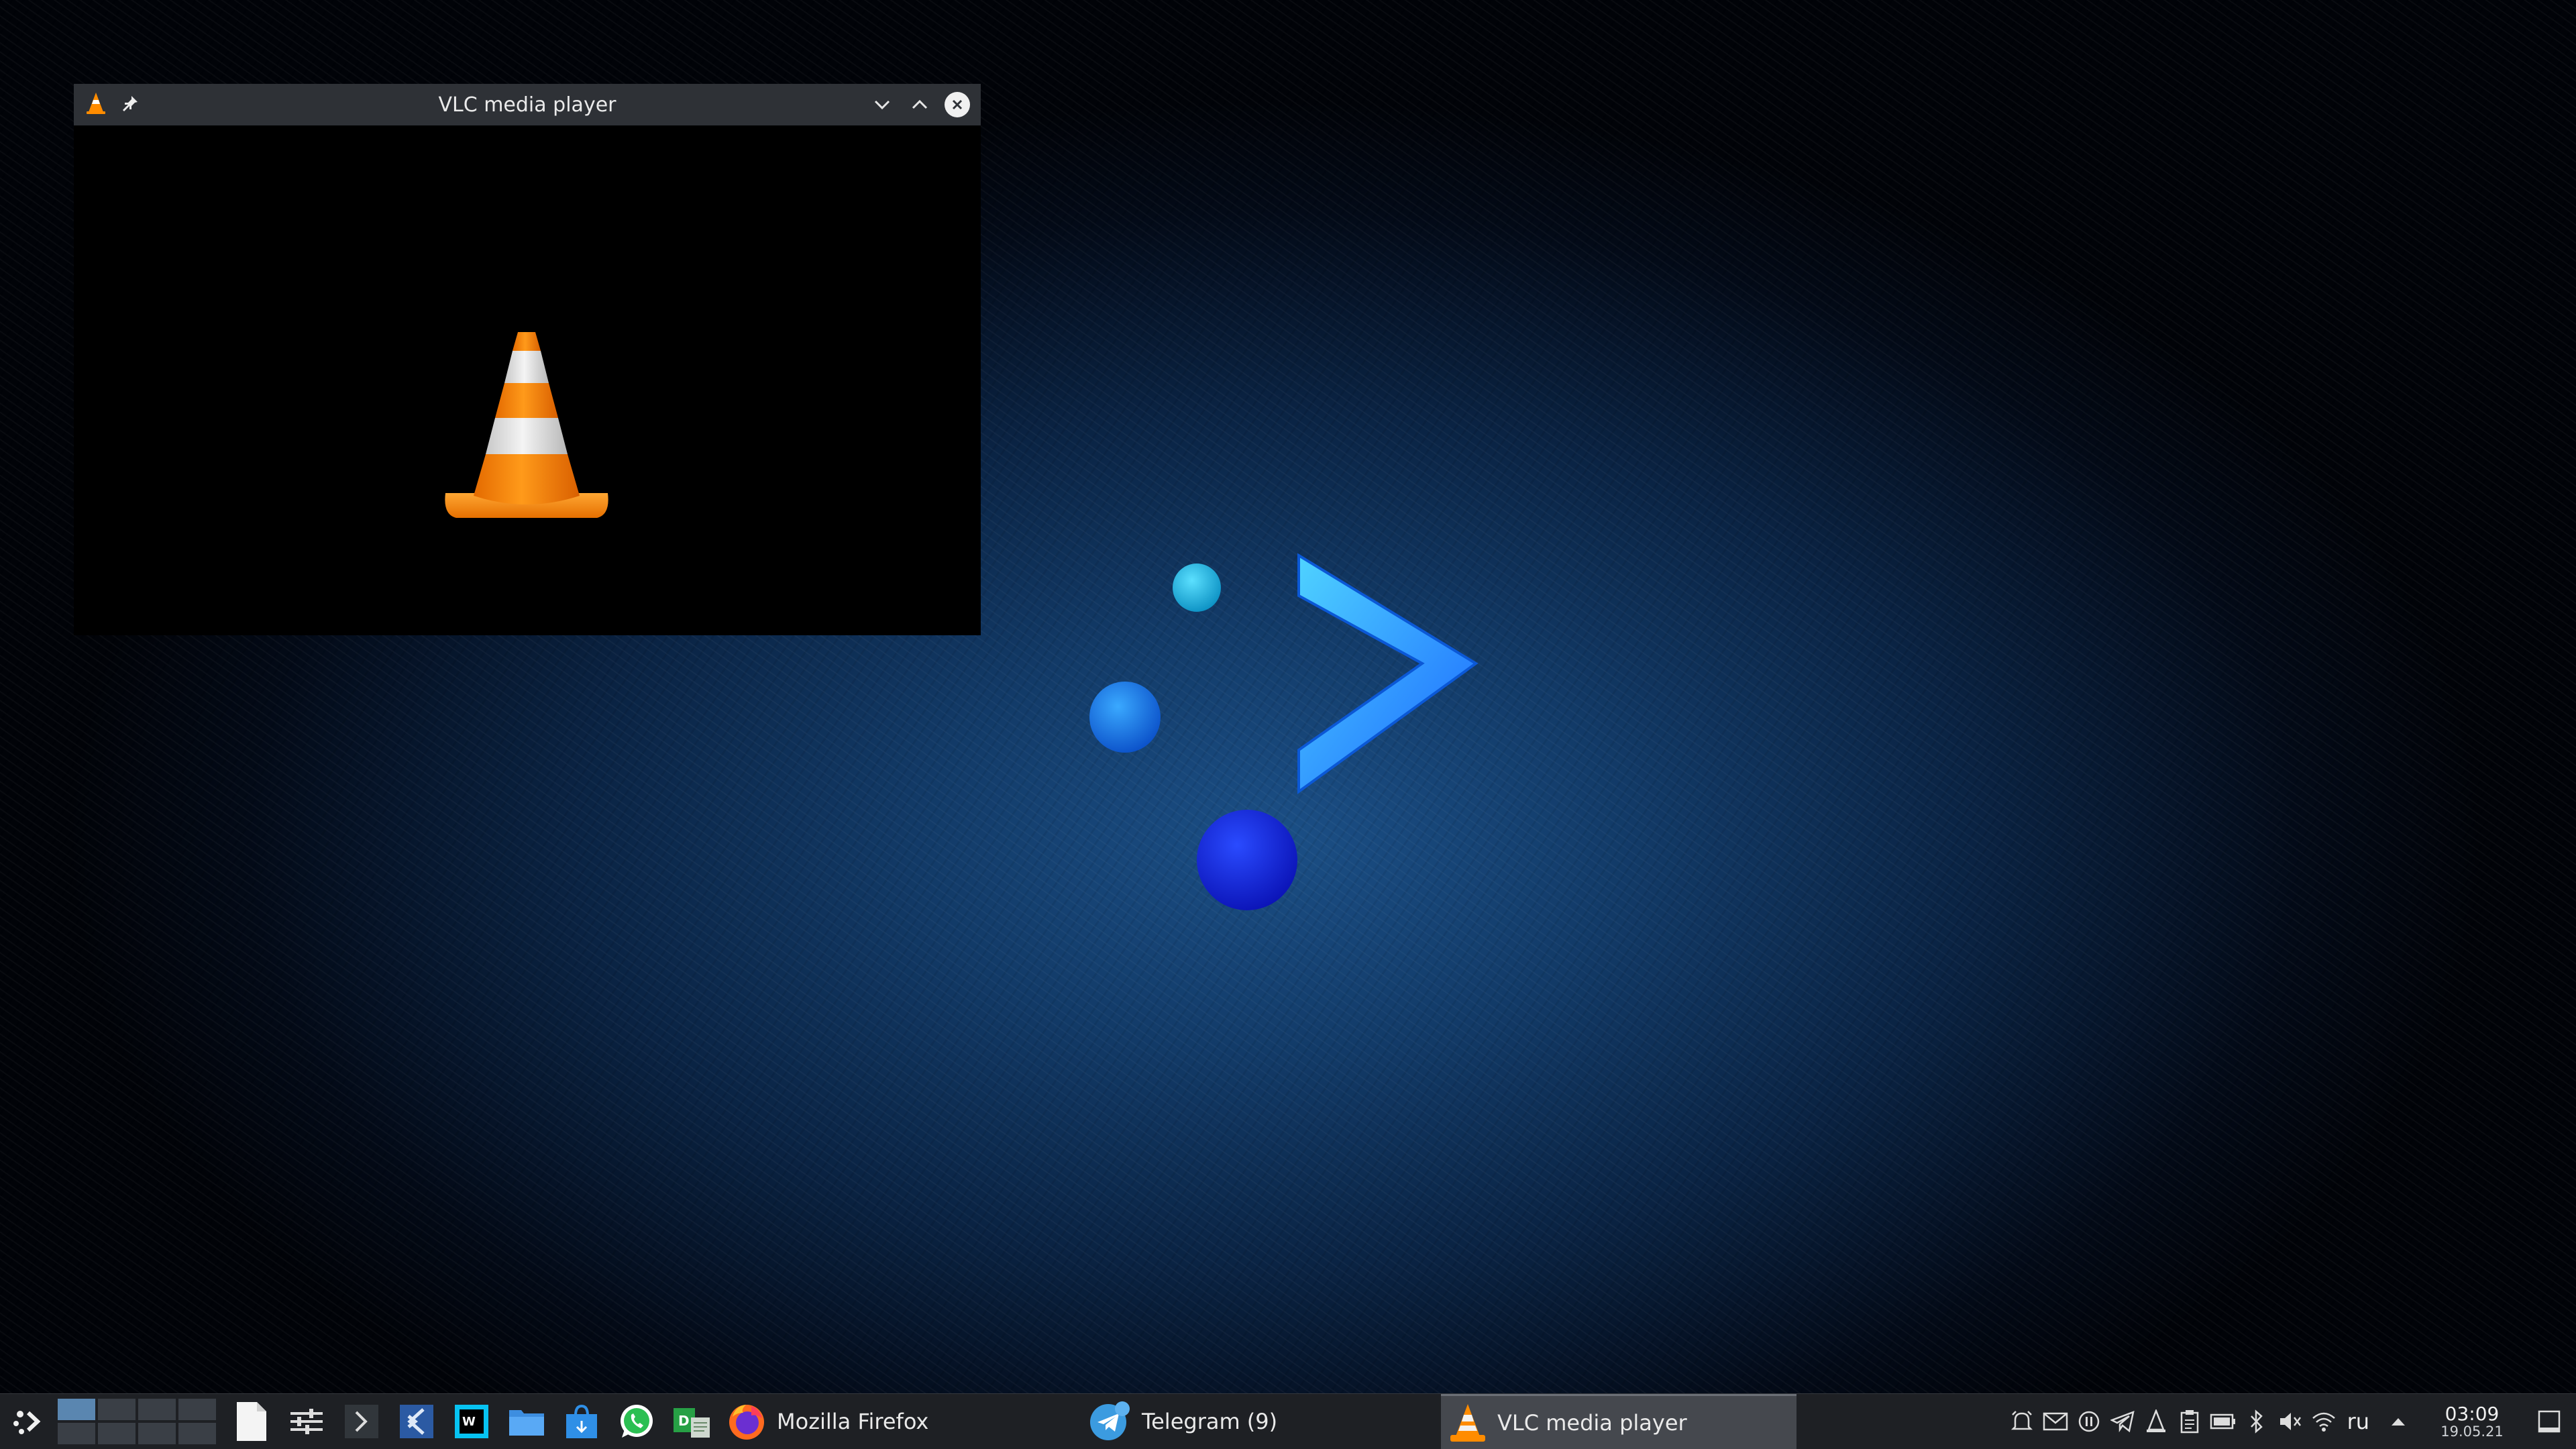 The width and height of the screenshot is (2576, 1449). I want to click on launcher-whatsapp, so click(636, 1421).